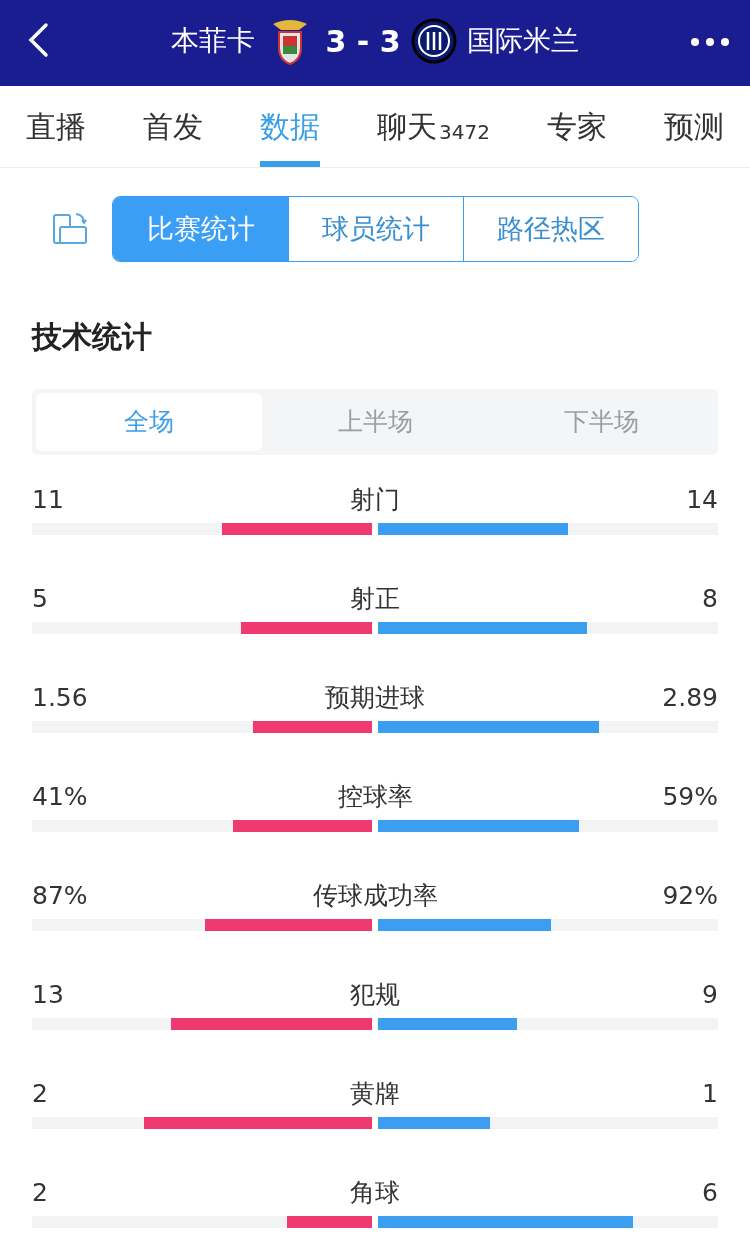  What do you see at coordinates (689, 698) in the screenshot?
I see `away-value: 2.89` at bounding box center [689, 698].